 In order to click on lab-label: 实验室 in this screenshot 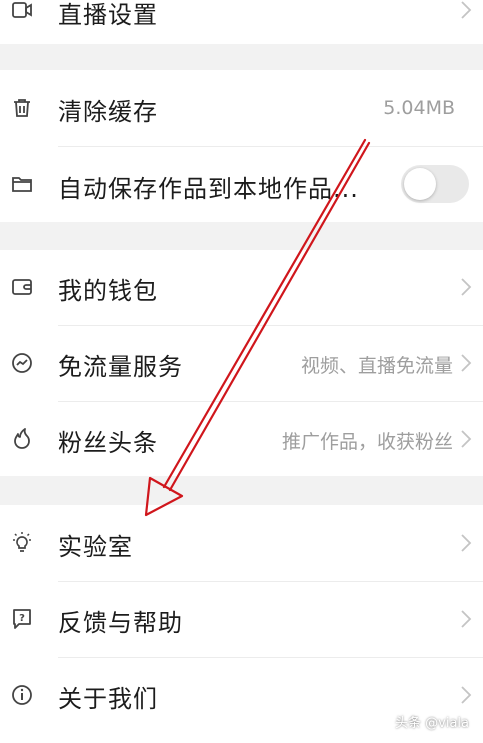, I will do `click(95, 547)`.